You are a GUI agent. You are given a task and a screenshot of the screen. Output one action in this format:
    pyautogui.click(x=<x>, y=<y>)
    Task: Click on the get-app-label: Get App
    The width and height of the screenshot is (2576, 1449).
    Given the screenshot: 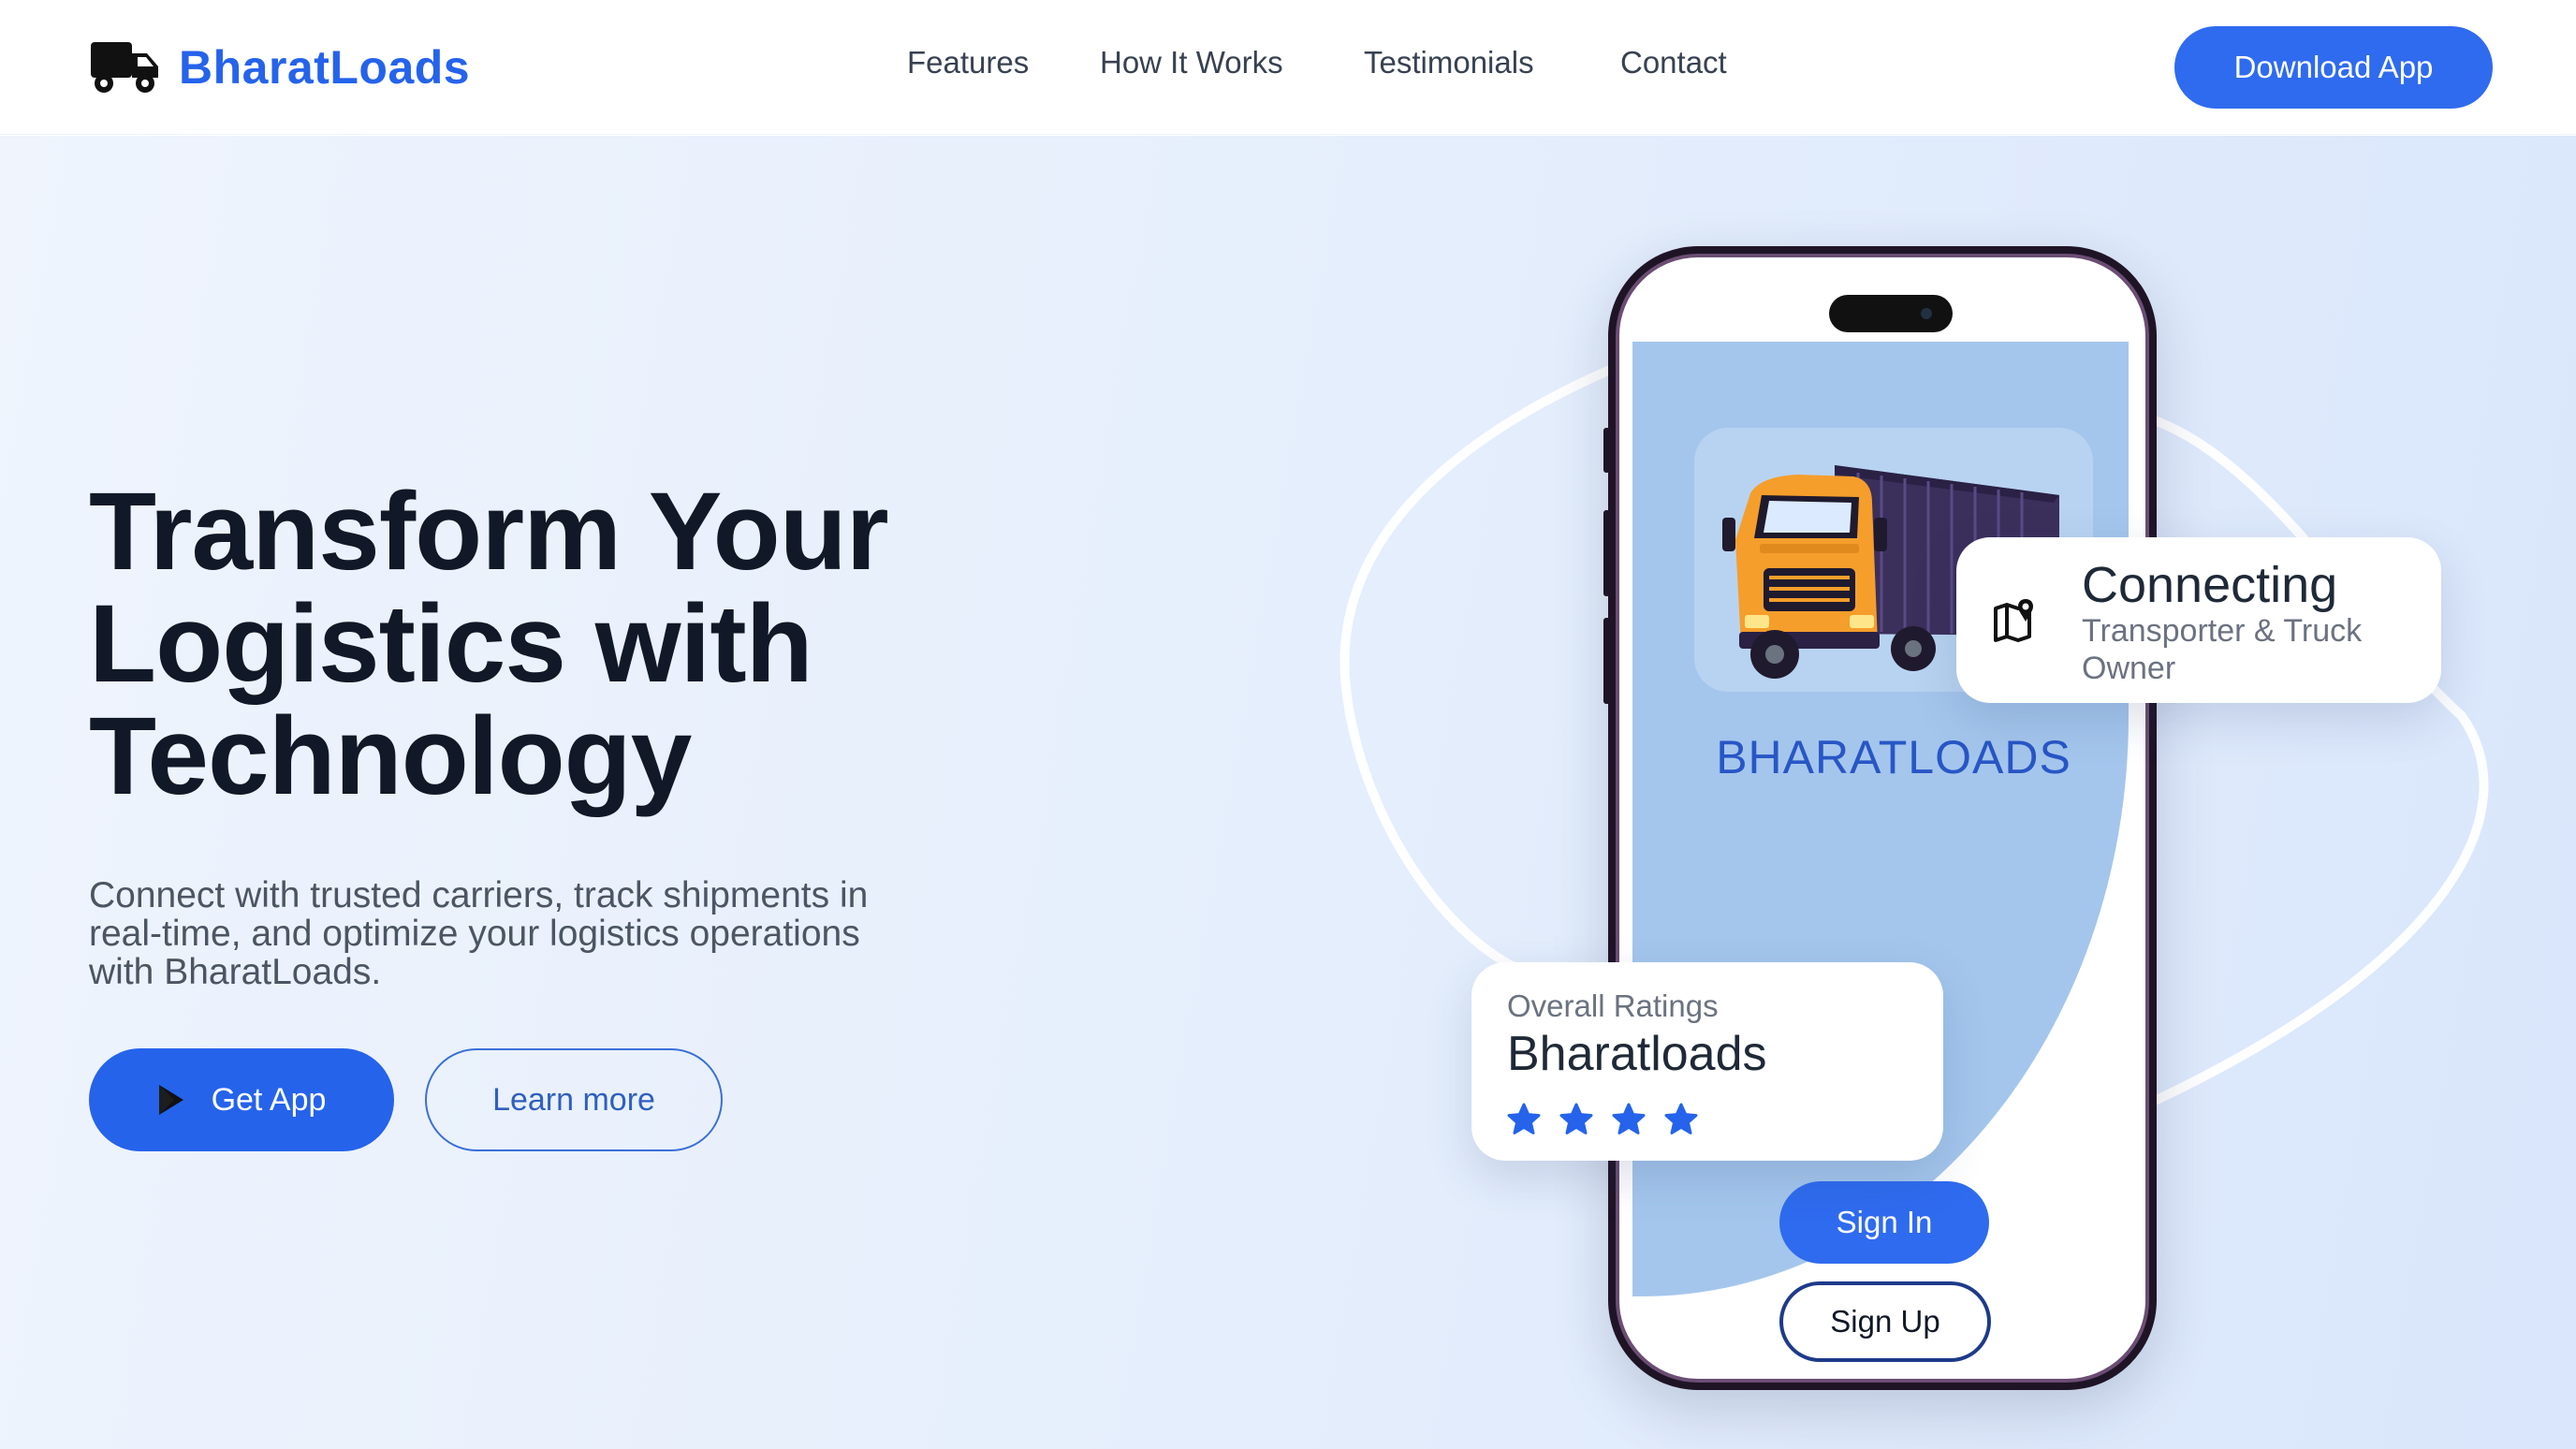 What is the action you would take?
    pyautogui.click(x=269, y=1099)
    